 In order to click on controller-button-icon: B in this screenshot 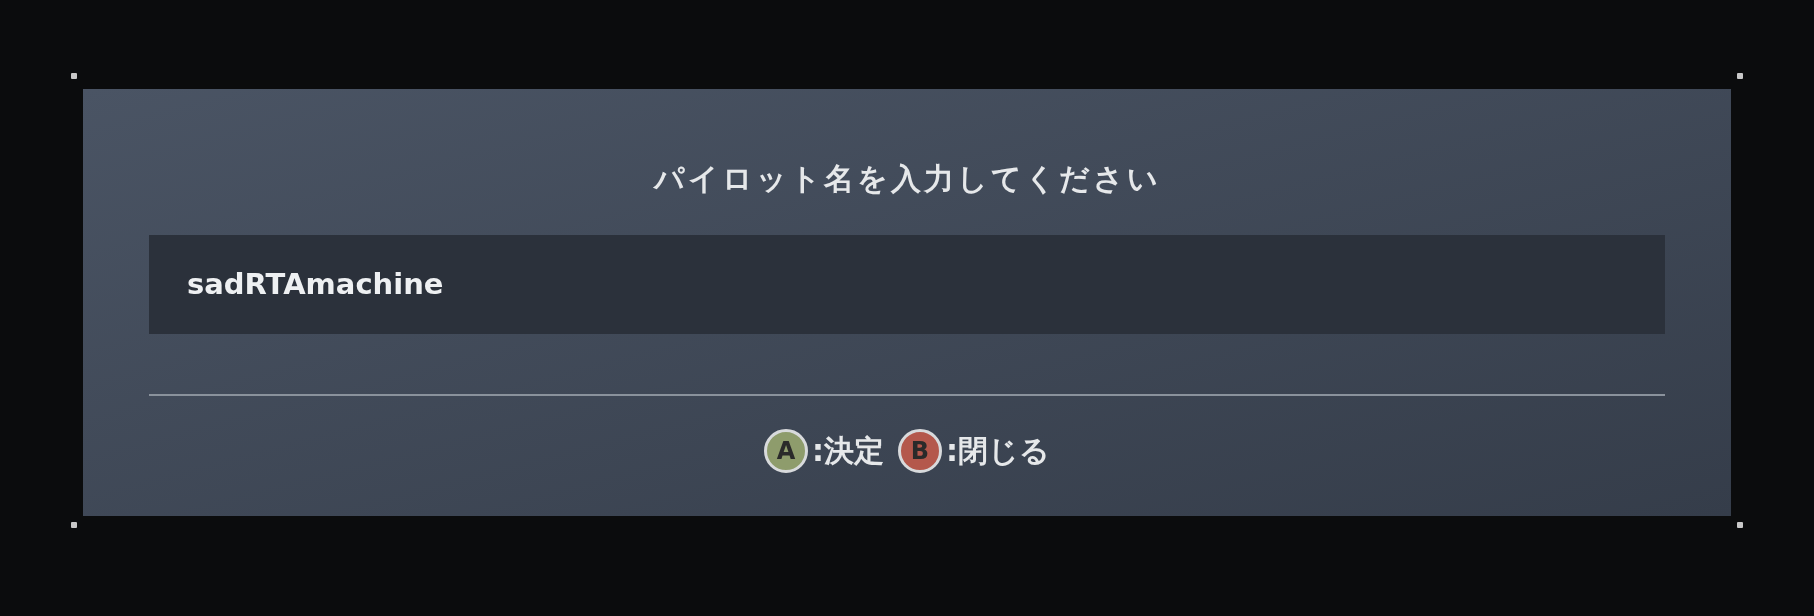, I will do `click(920, 450)`.